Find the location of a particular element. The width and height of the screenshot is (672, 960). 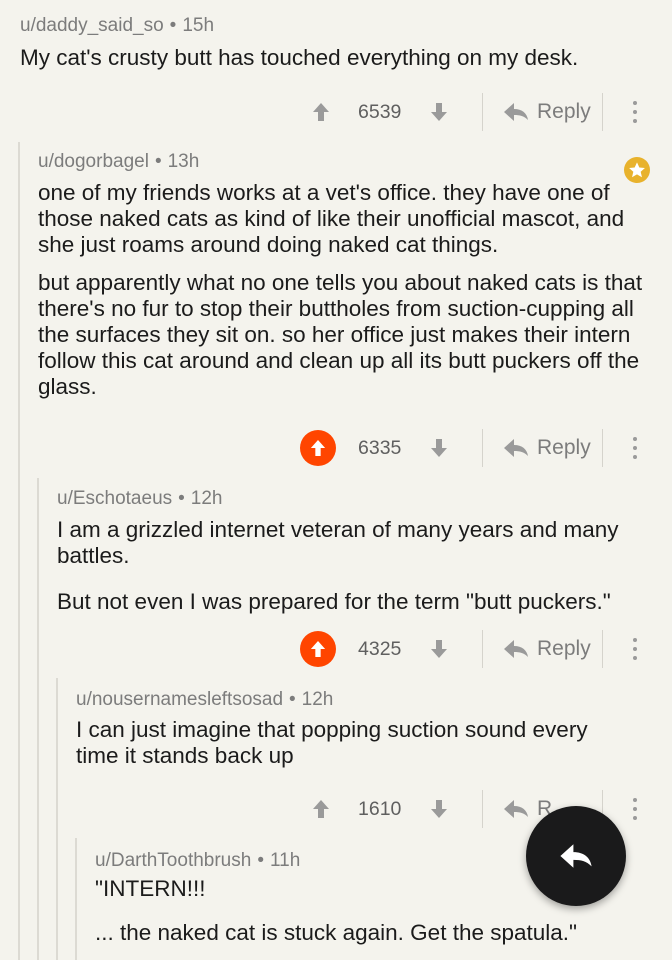

comment-meta: u/daddy_said_so • 15h is located at coordinates (117, 26).